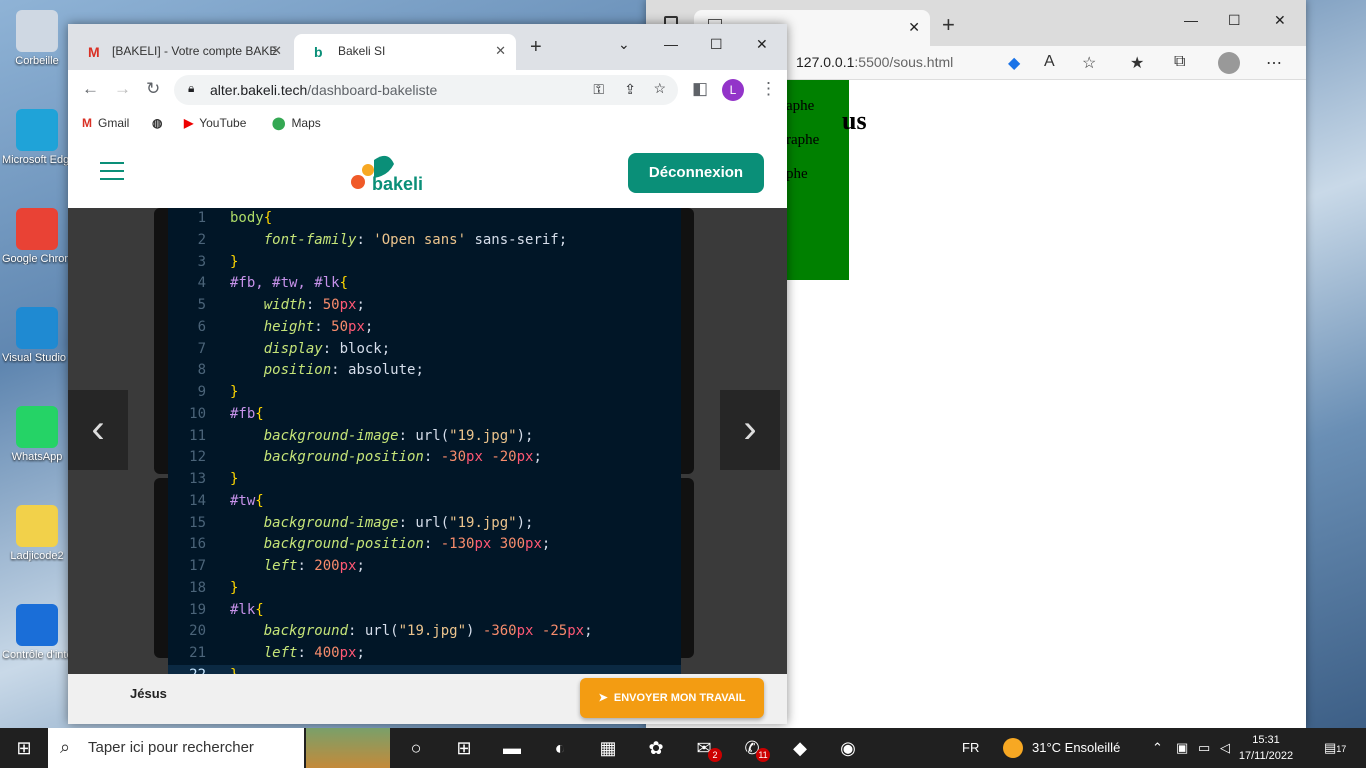 The height and width of the screenshot is (768, 1366). I want to click on previous-arrow-icon: ‹, so click(98, 430).